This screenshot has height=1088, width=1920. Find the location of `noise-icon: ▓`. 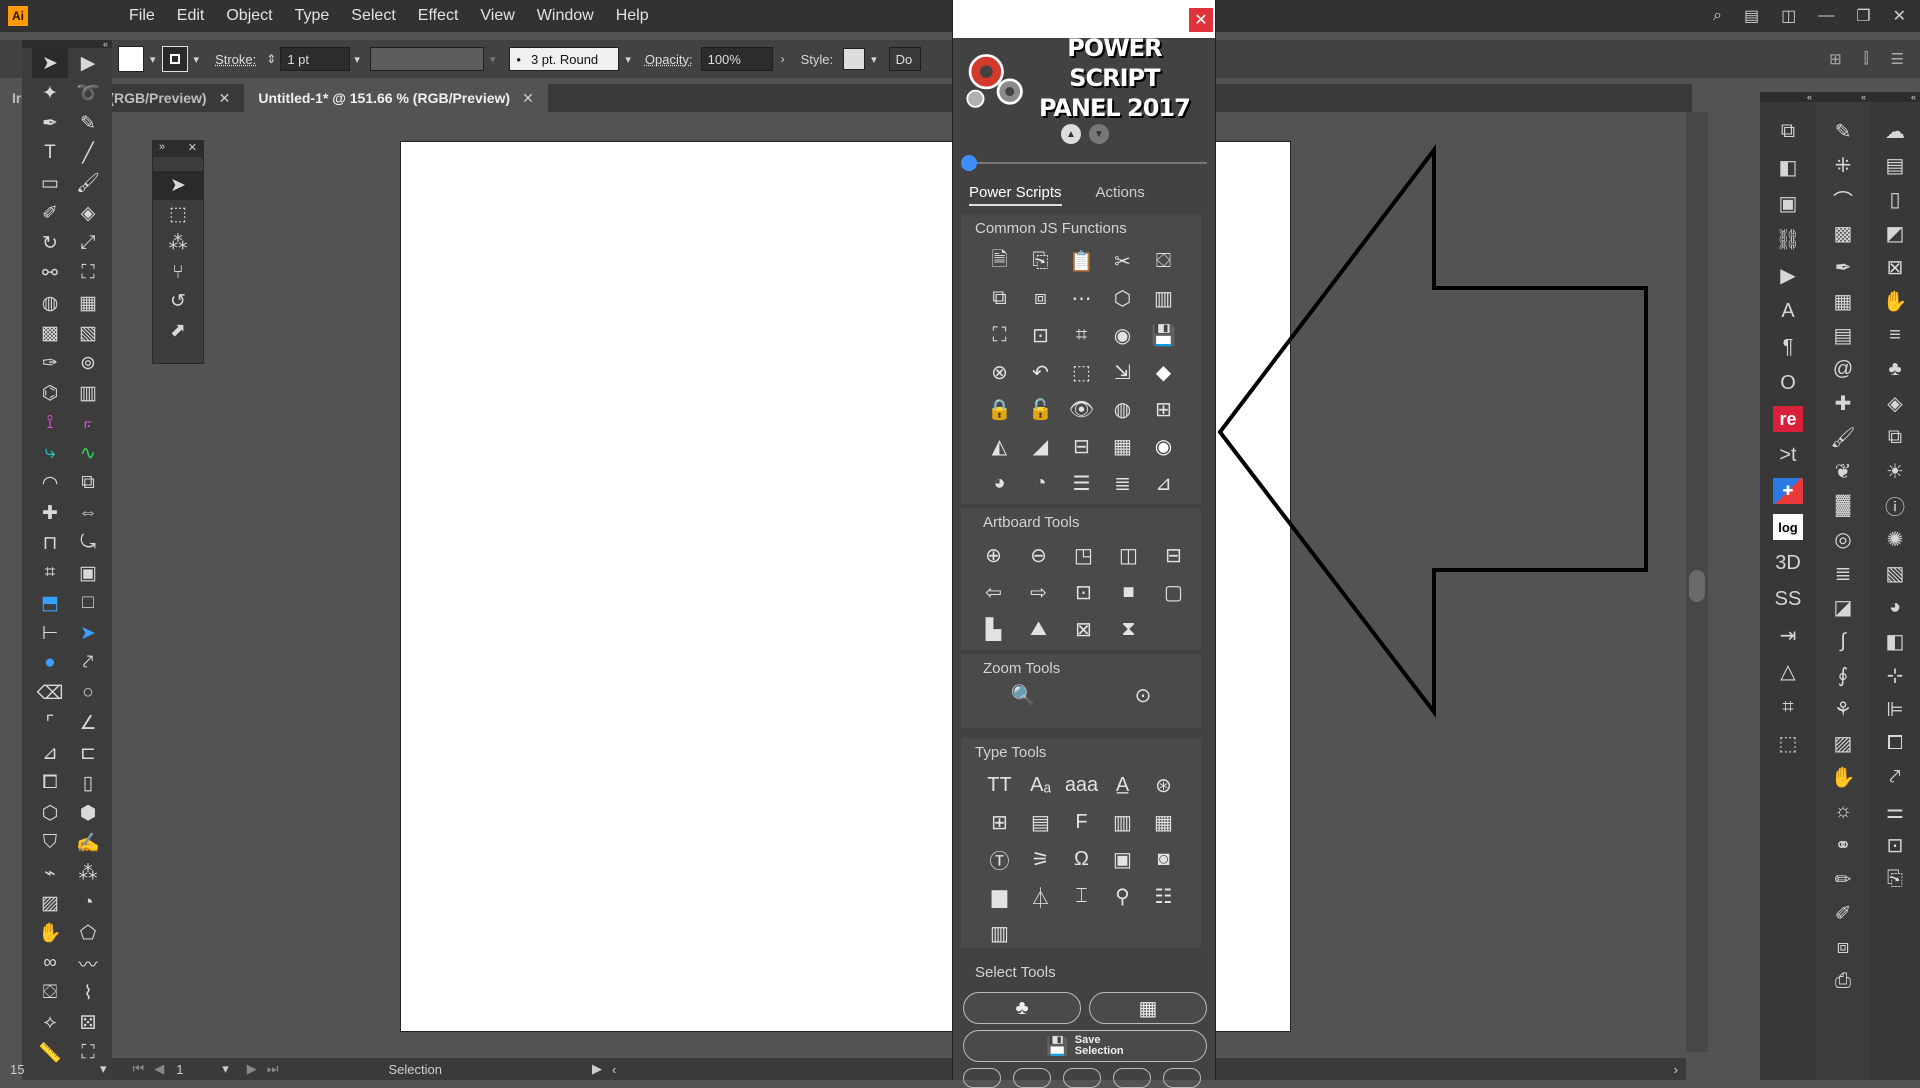

noise-icon: ▓ is located at coordinates (1843, 505).